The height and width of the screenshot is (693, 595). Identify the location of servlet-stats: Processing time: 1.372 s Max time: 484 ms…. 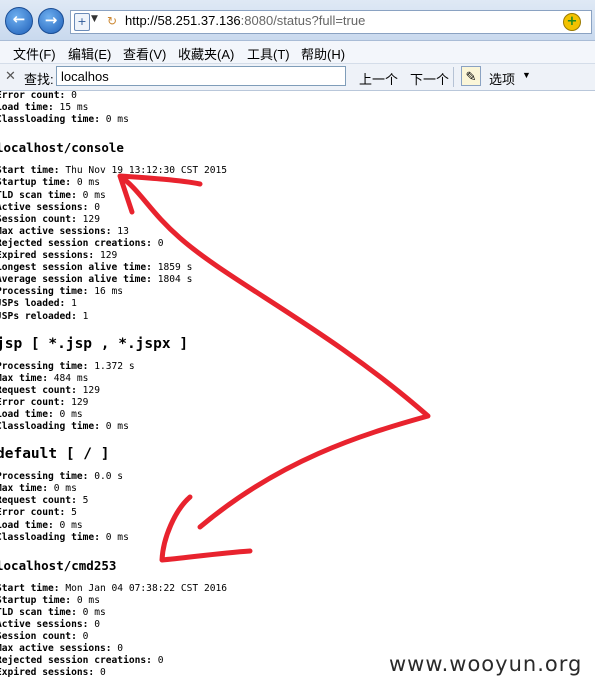
(297, 397).